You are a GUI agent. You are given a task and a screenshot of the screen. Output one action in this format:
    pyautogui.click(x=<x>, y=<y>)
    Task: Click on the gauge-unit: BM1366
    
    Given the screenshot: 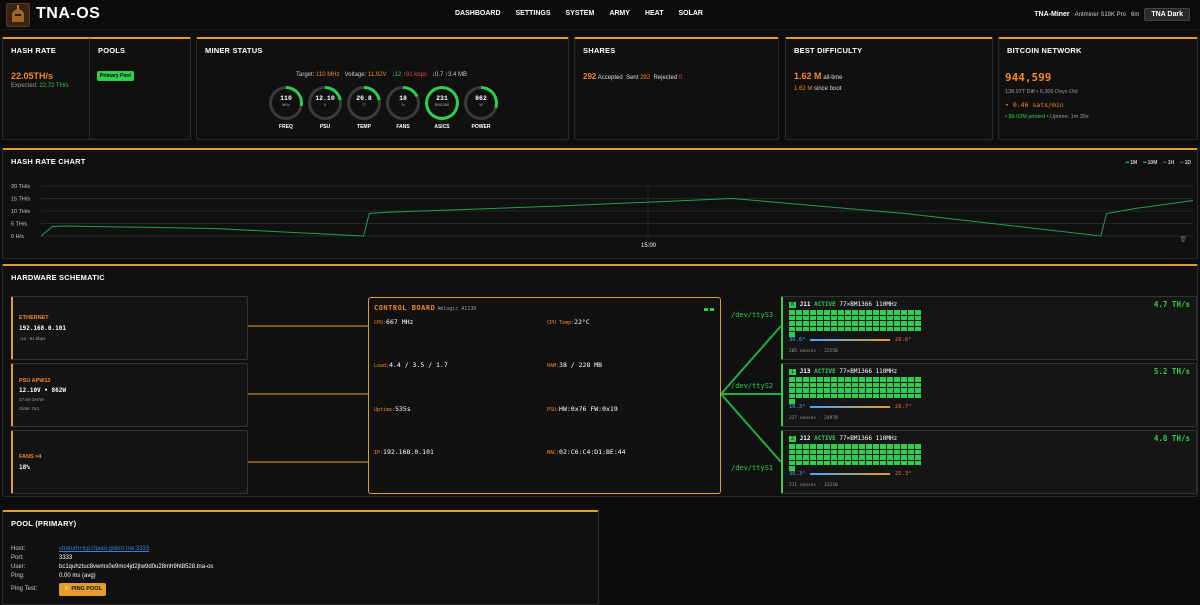 What is the action you would take?
    pyautogui.click(x=442, y=105)
    